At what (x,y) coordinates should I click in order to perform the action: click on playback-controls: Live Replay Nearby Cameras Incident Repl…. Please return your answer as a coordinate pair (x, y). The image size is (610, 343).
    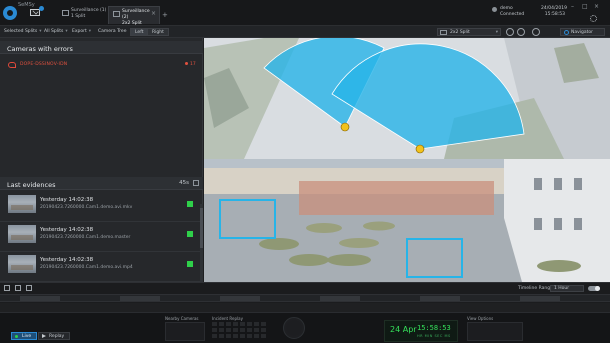
    Looking at the image, I should click on (305, 327).